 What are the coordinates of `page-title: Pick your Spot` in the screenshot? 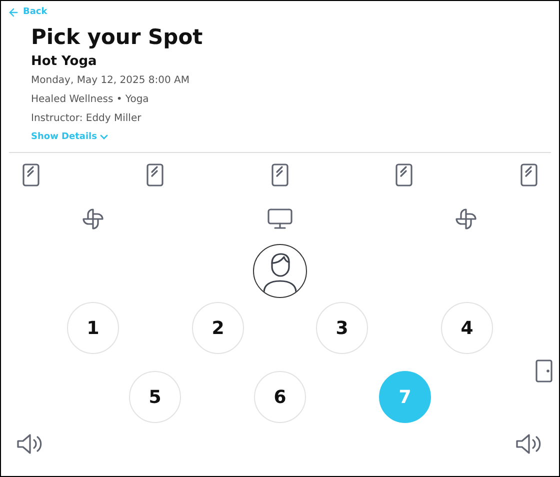 It's located at (117, 37).